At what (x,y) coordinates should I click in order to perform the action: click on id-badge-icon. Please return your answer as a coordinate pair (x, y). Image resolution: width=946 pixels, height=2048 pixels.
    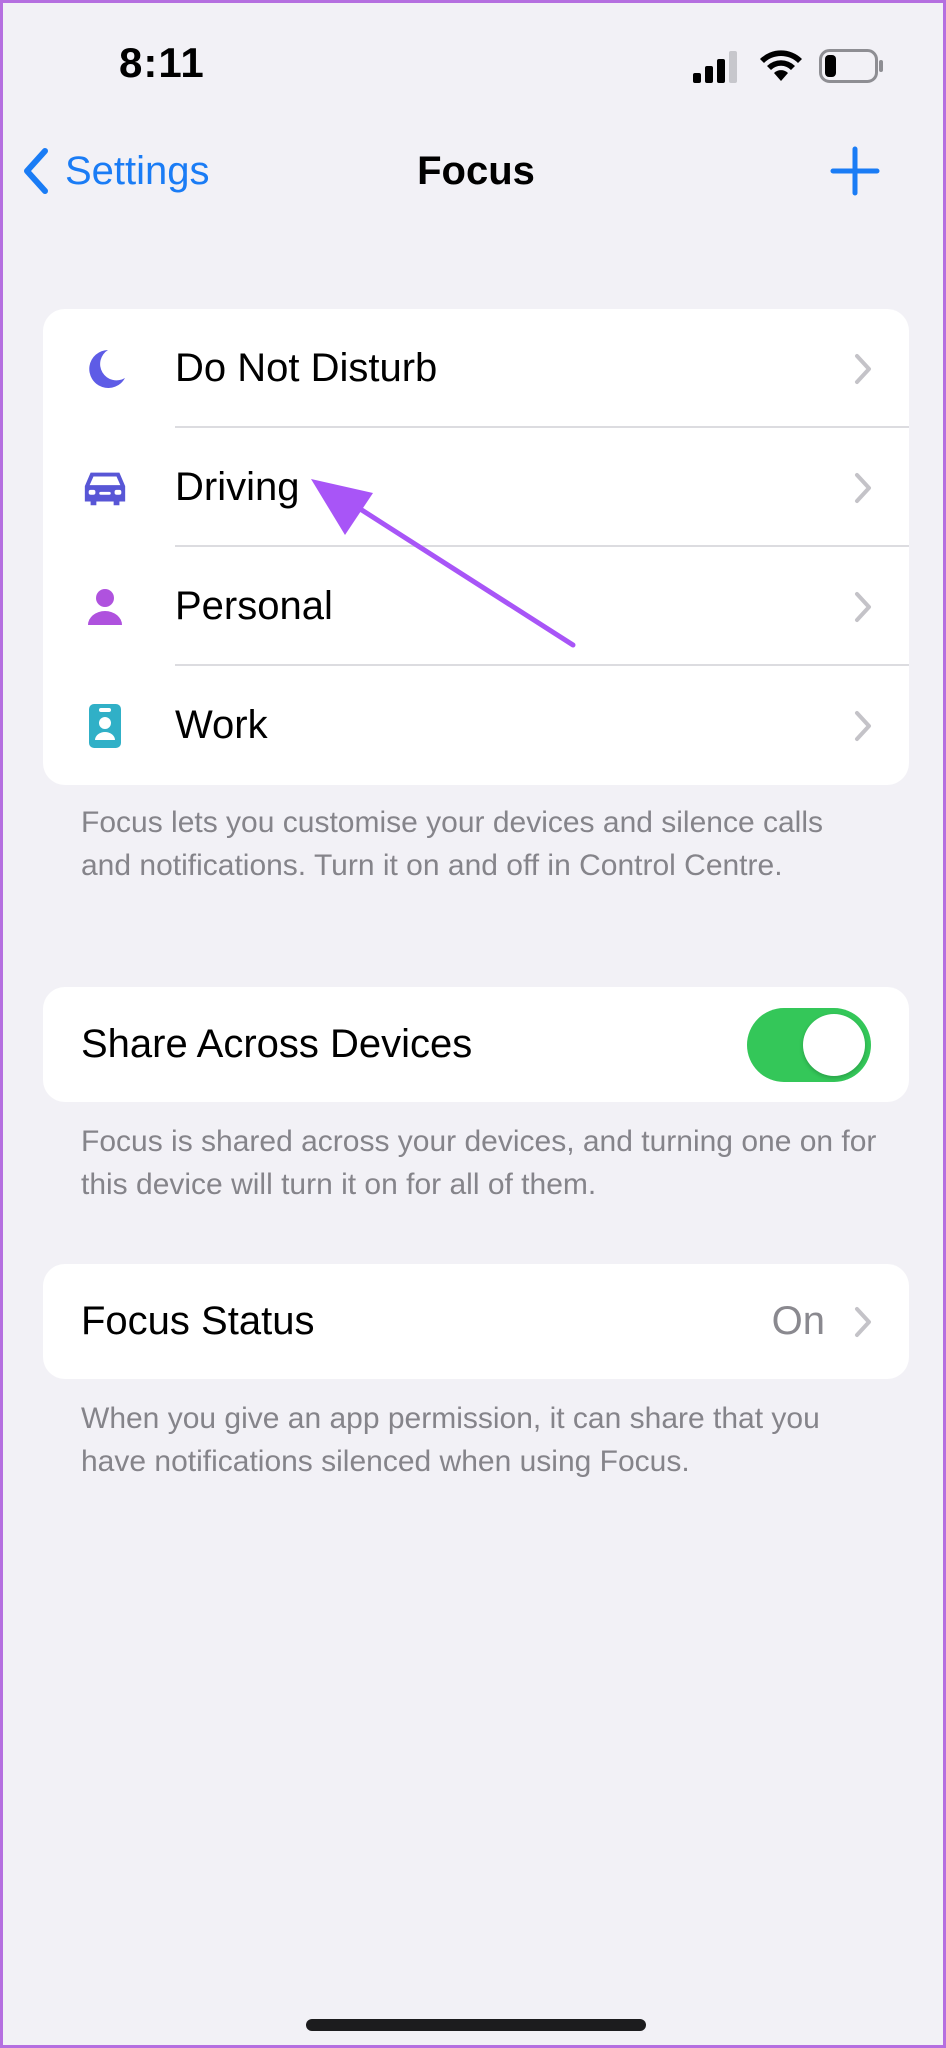
    Looking at the image, I should click on (105, 726).